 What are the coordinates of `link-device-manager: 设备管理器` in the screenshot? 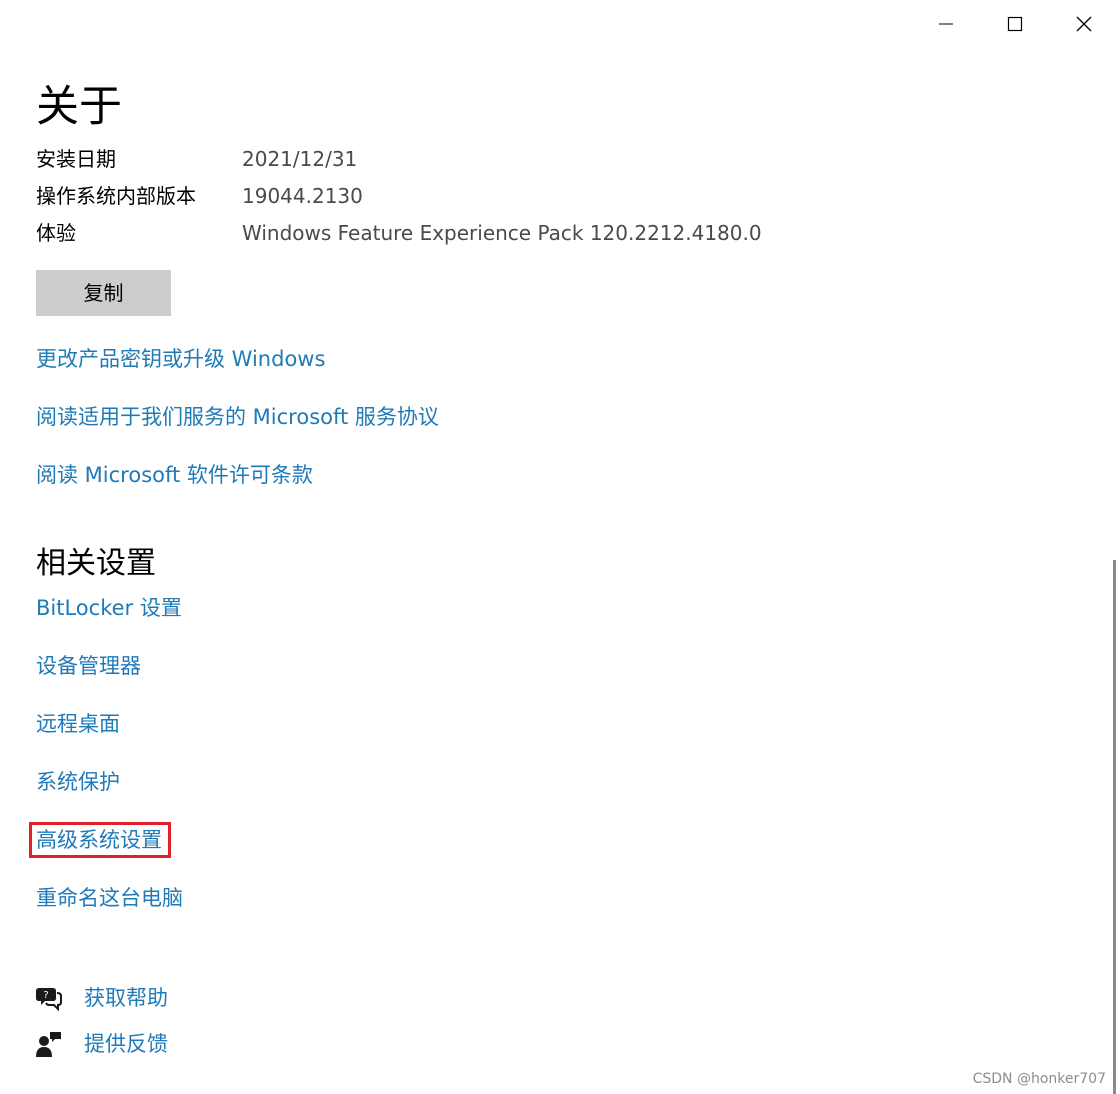 It's located at (88, 666).